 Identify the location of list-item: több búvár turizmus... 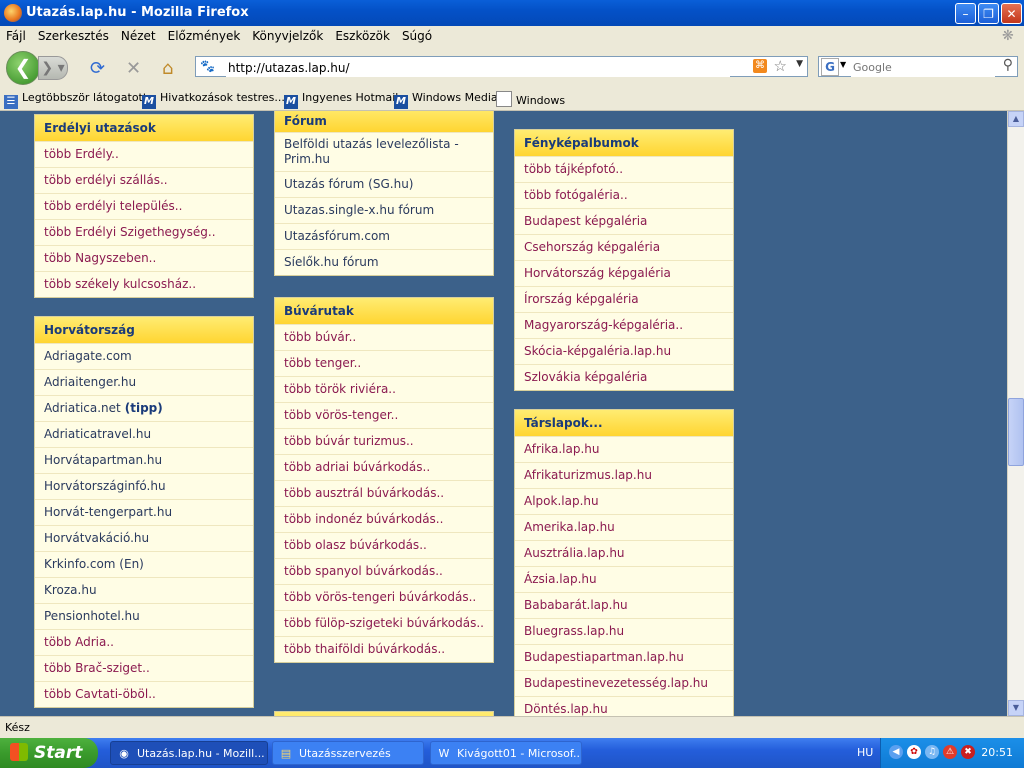
(384, 441).